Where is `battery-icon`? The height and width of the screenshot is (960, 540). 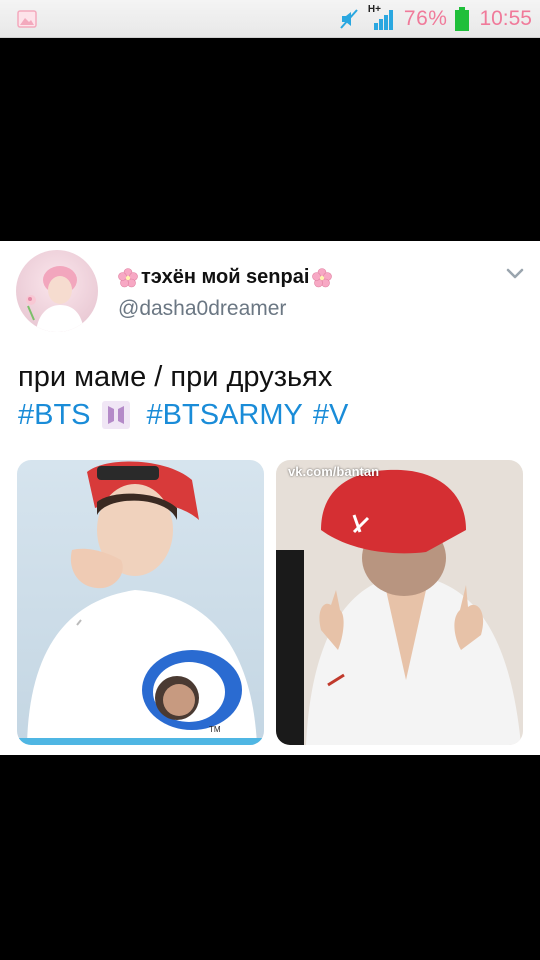 battery-icon is located at coordinates (462, 19).